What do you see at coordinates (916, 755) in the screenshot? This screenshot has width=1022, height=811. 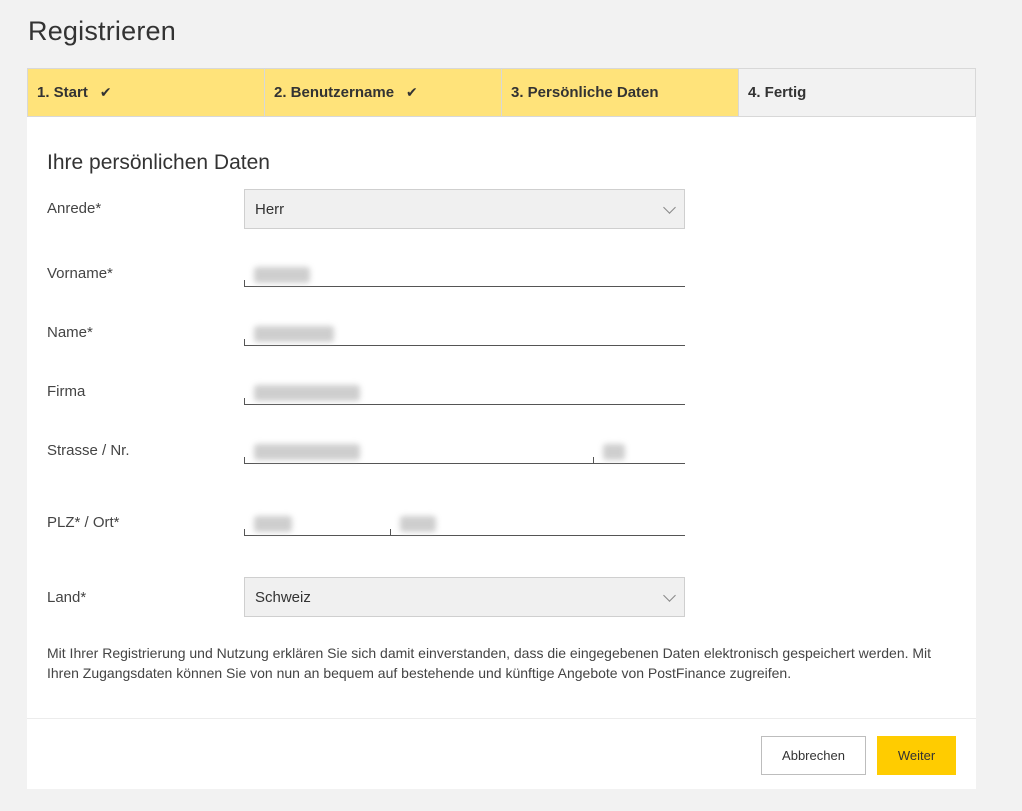 I see `next-button: Weiter` at bounding box center [916, 755].